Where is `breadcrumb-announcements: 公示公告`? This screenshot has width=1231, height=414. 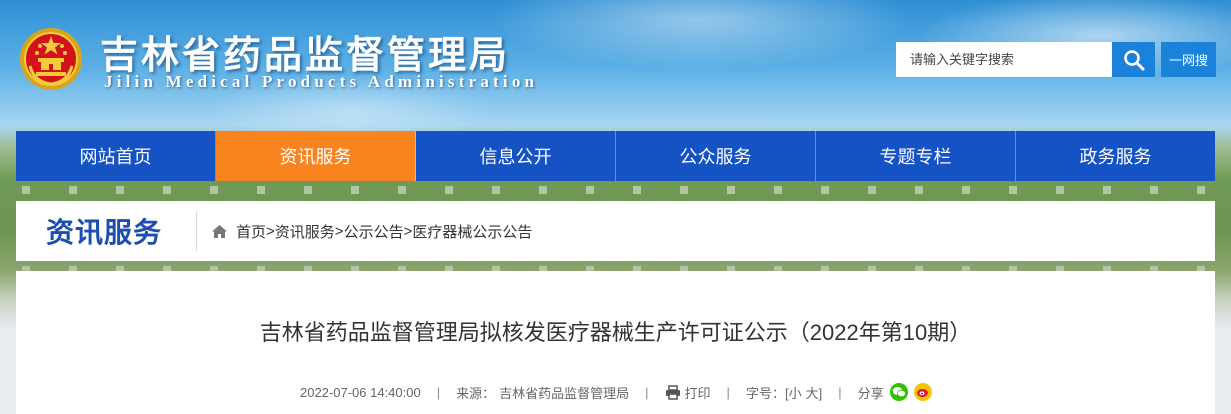
breadcrumb-announcements: 公示公告 is located at coordinates (374, 231).